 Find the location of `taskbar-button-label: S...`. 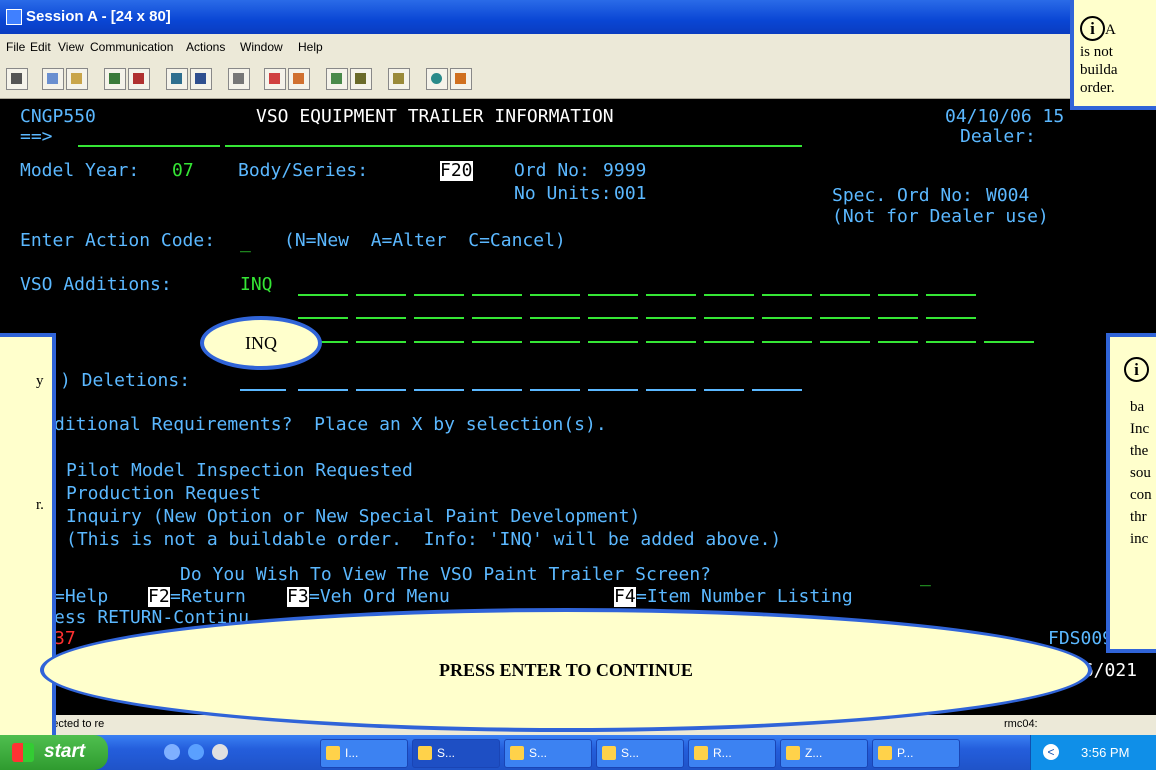

taskbar-button-label: S... is located at coordinates (446, 753).